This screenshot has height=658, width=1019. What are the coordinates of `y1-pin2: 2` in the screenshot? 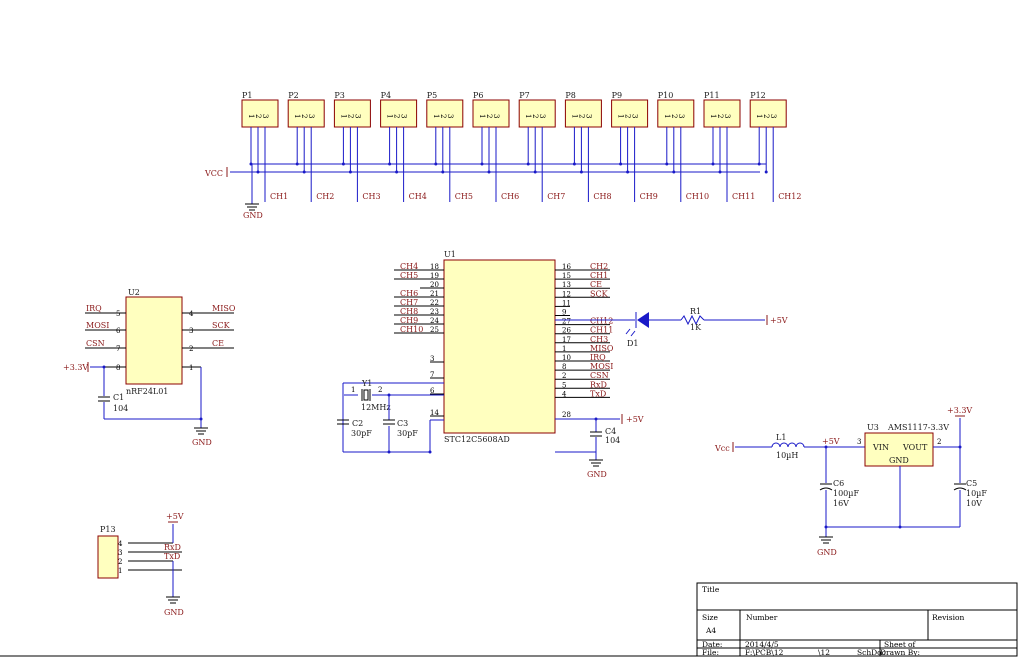 It's located at (380, 390).